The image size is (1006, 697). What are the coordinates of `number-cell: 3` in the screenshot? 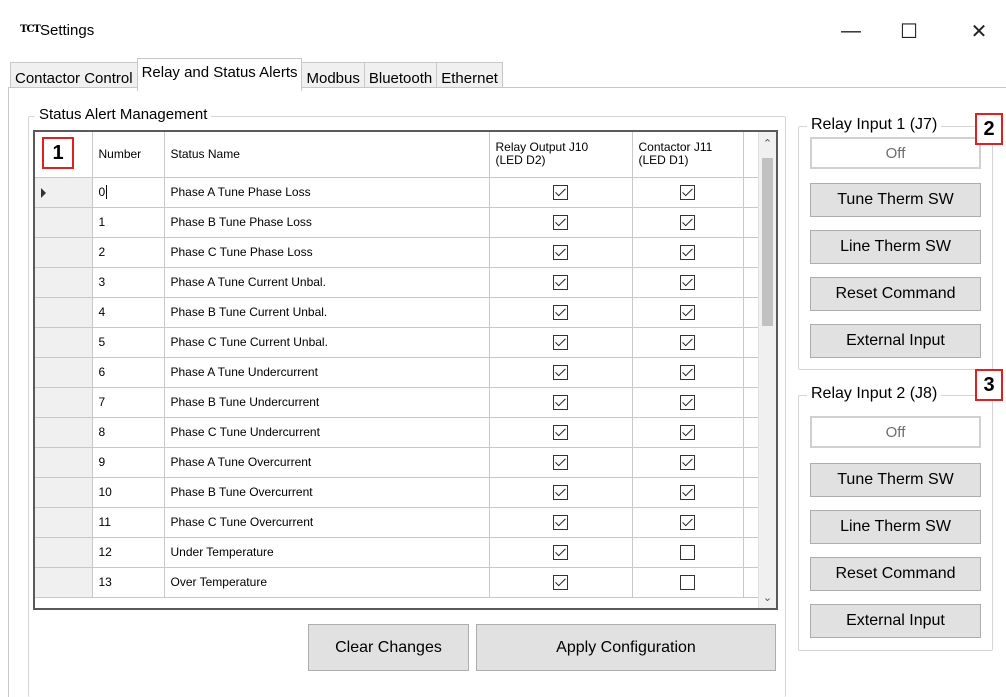 It's located at (128, 282).